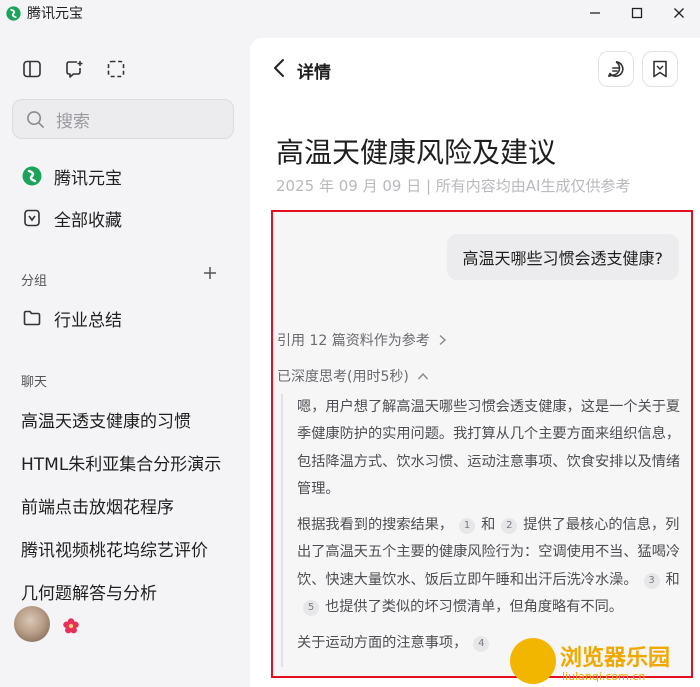  What do you see at coordinates (350, 13) in the screenshot?
I see `title-bar: 腾讯元宝` at bounding box center [350, 13].